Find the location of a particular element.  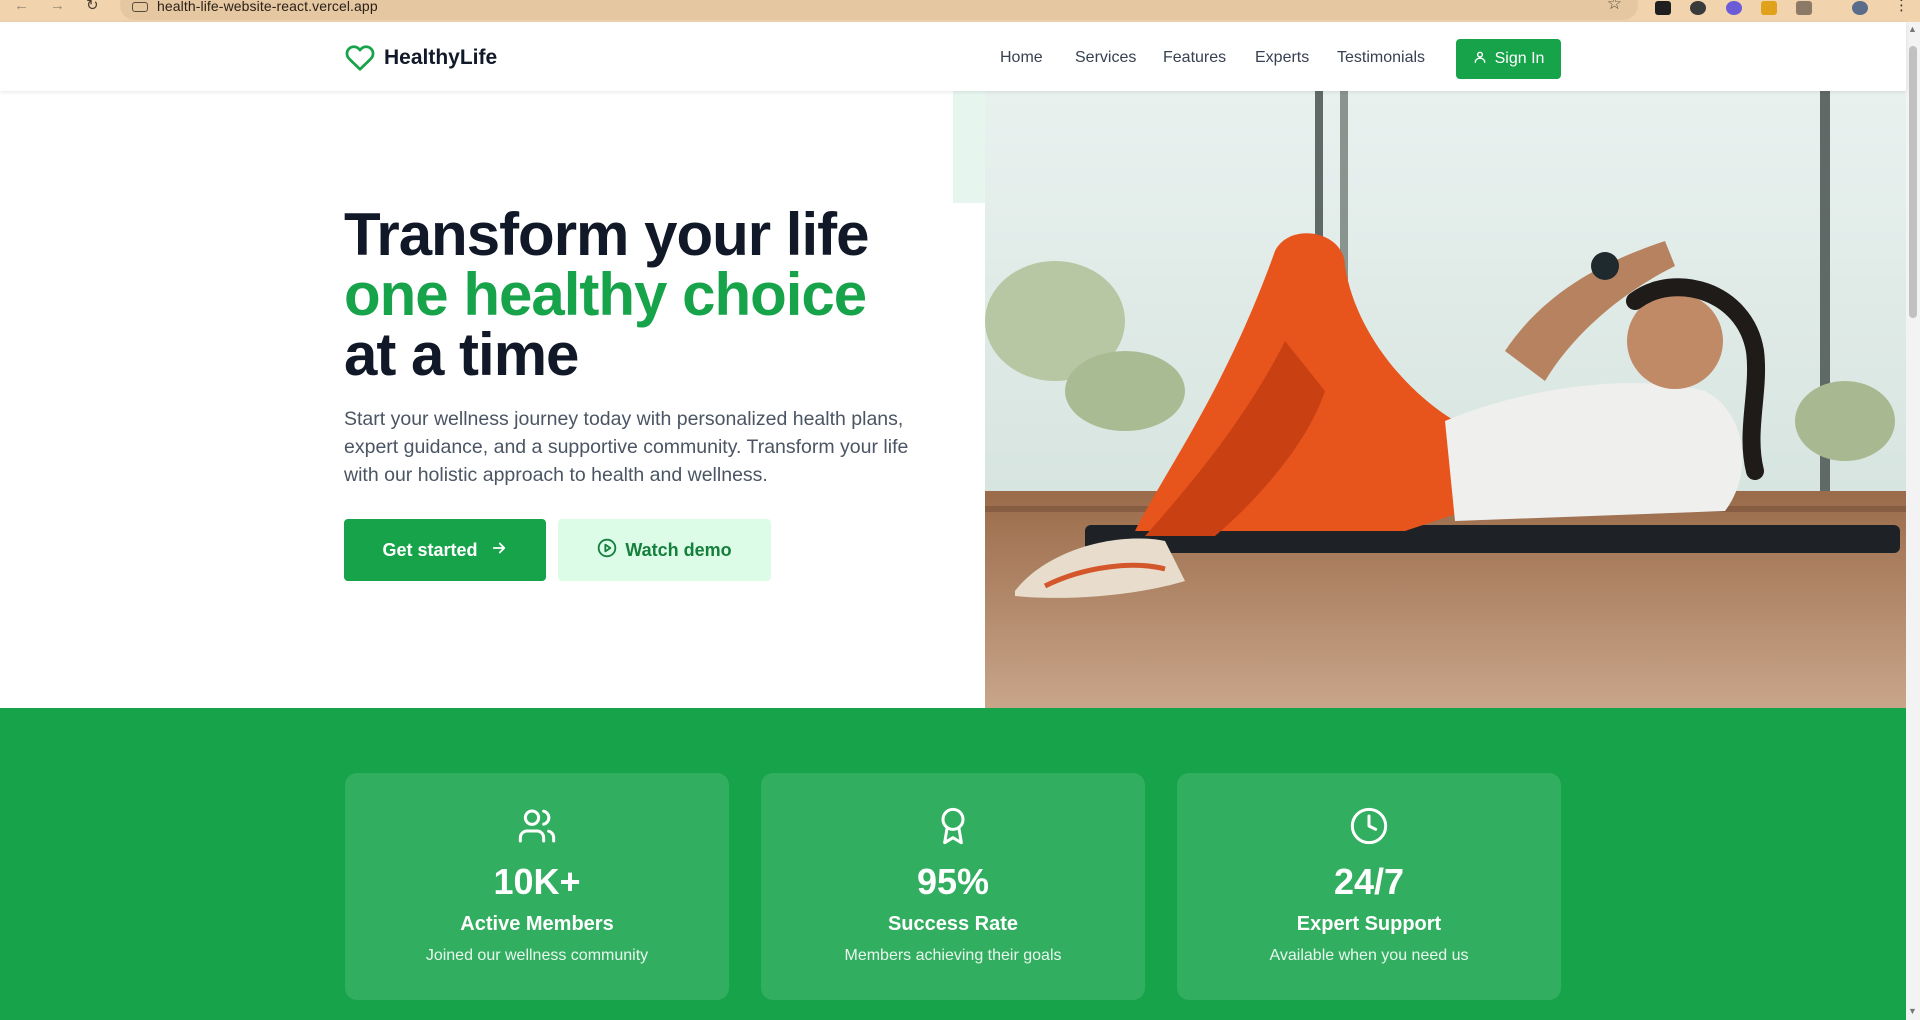

heart-icon is located at coordinates (360, 58).